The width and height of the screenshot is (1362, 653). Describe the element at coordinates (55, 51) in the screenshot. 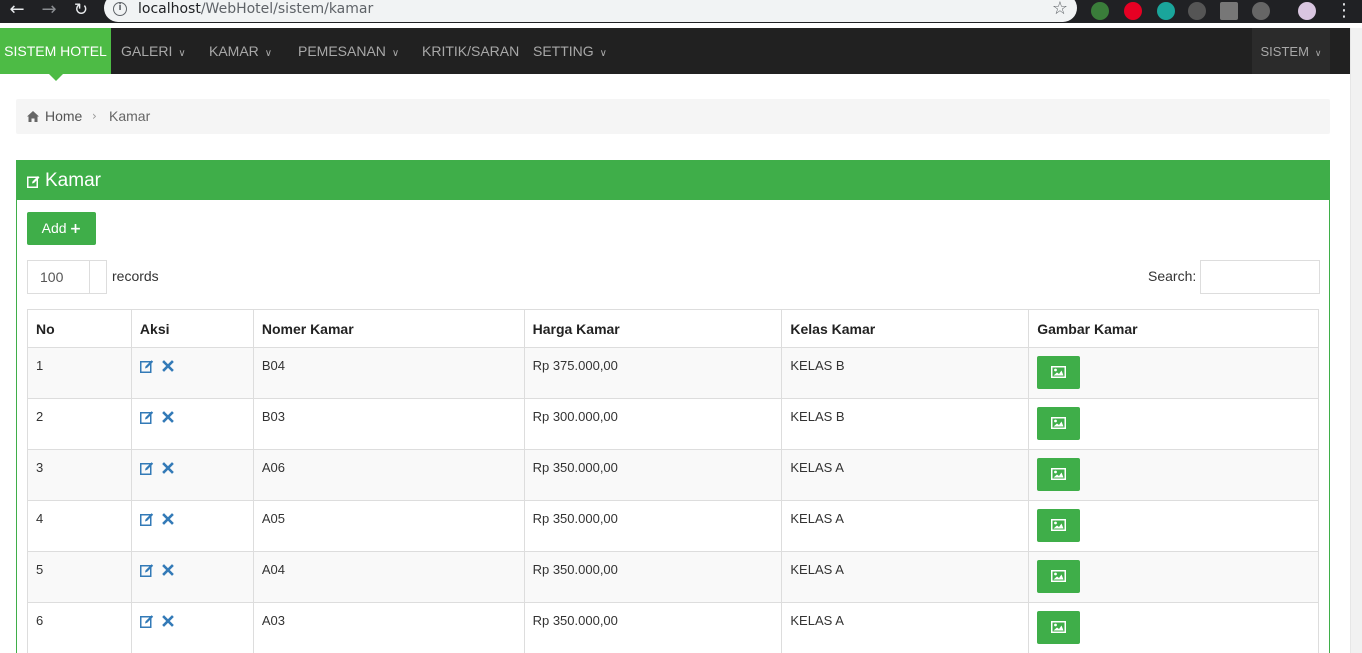

I see `brand-label: SISTEM HOTEL` at that location.